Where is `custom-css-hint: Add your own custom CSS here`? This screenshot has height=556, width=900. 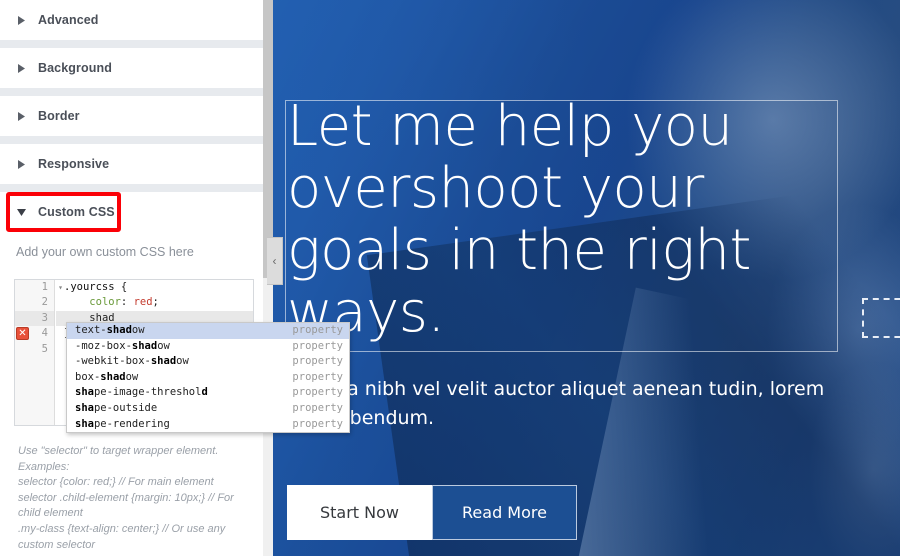 custom-css-hint: Add your own custom CSS here is located at coordinates (131, 252).